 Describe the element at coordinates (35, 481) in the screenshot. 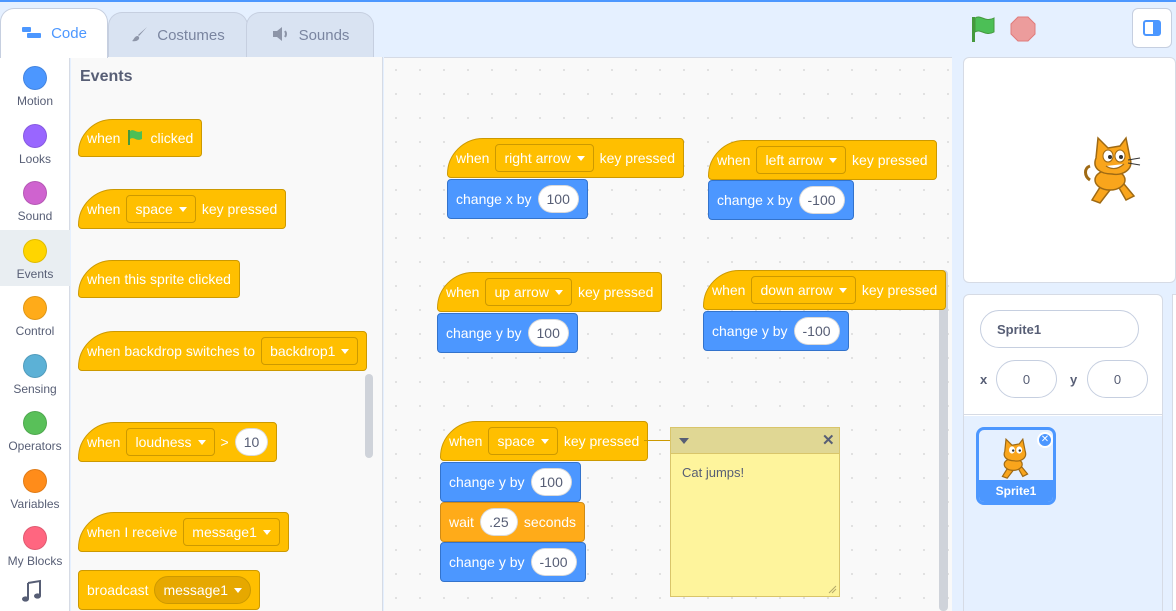

I see `variables-dot-icon` at that location.